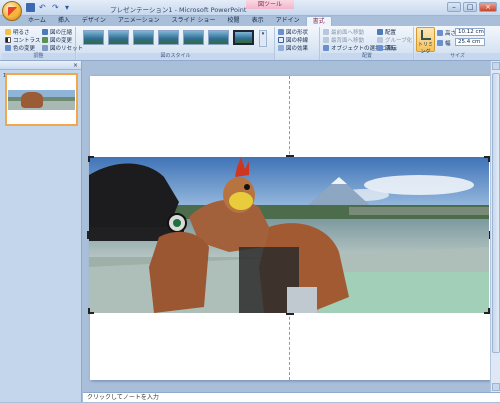  Describe the element at coordinates (380, 48) in the screenshot. I see `rotate-icon` at that location.